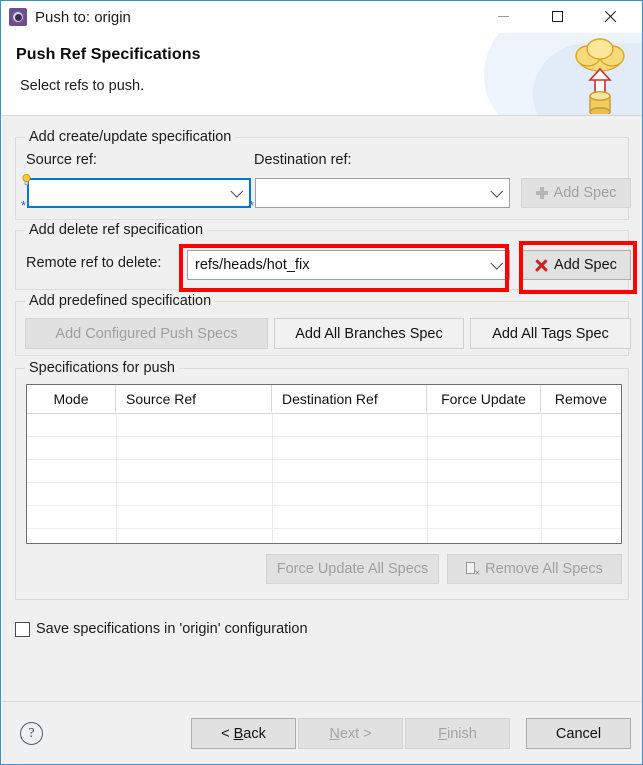  I want to click on back-button: < Back, so click(243, 733).